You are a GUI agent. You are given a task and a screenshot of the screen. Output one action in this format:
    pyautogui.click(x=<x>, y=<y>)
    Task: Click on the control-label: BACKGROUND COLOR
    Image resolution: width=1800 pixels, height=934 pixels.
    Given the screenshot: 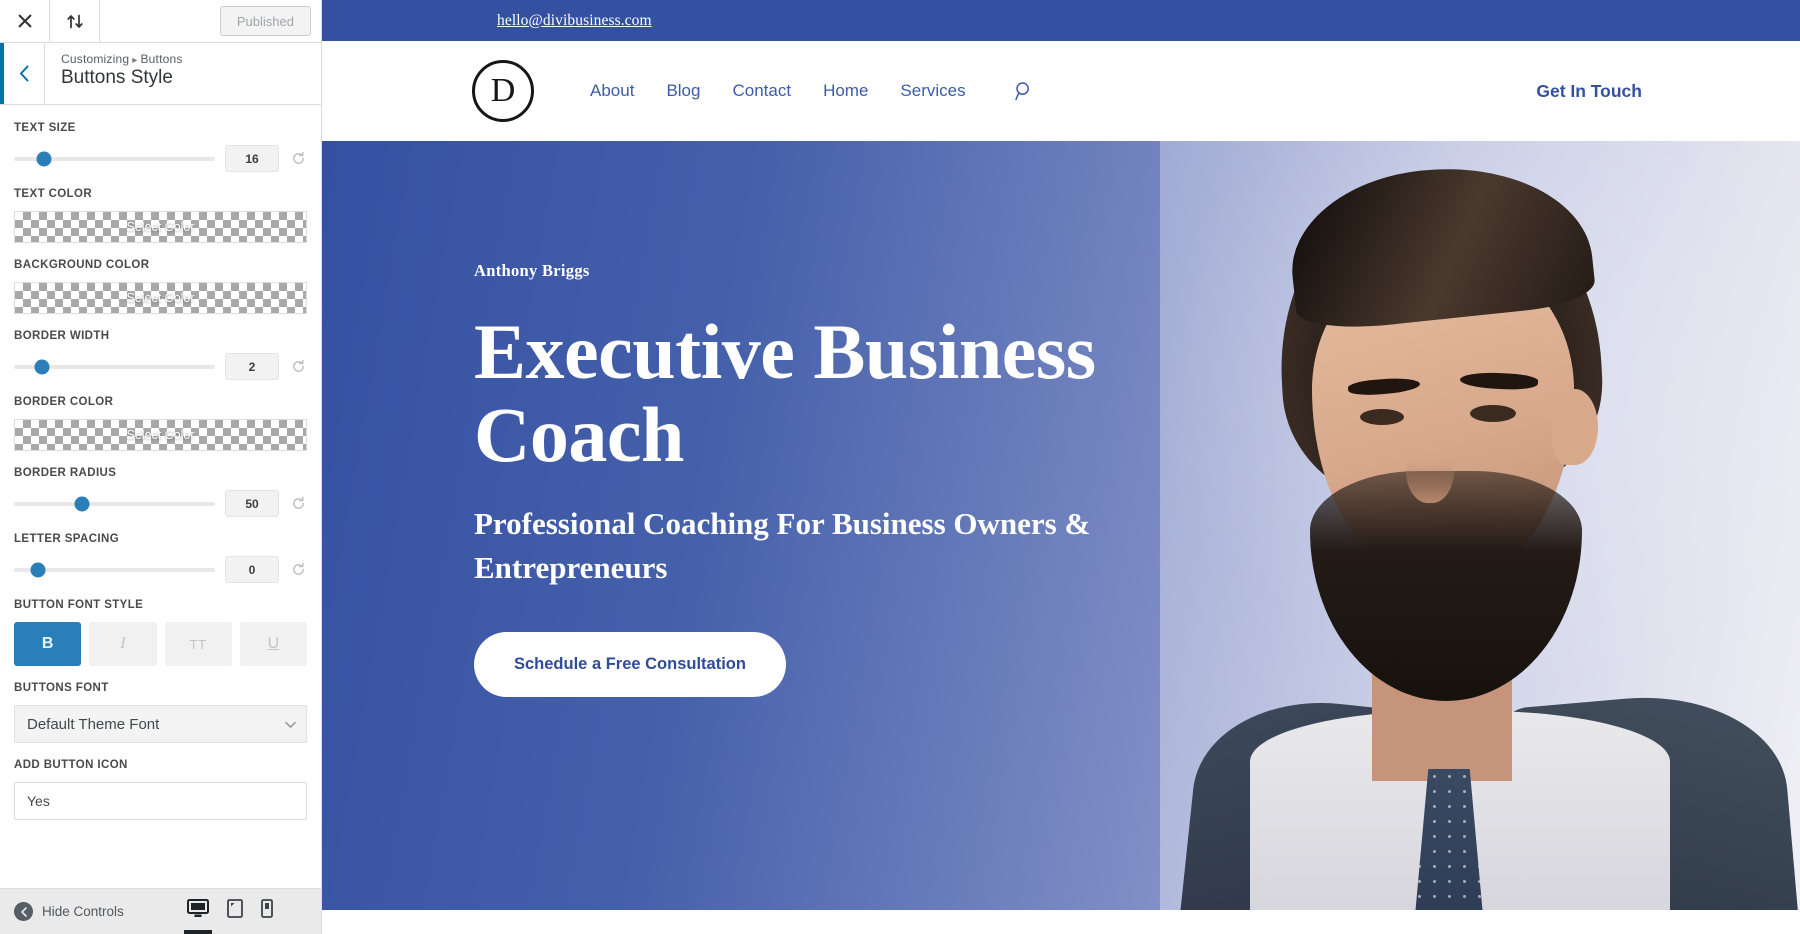 What is the action you would take?
    pyautogui.click(x=82, y=265)
    